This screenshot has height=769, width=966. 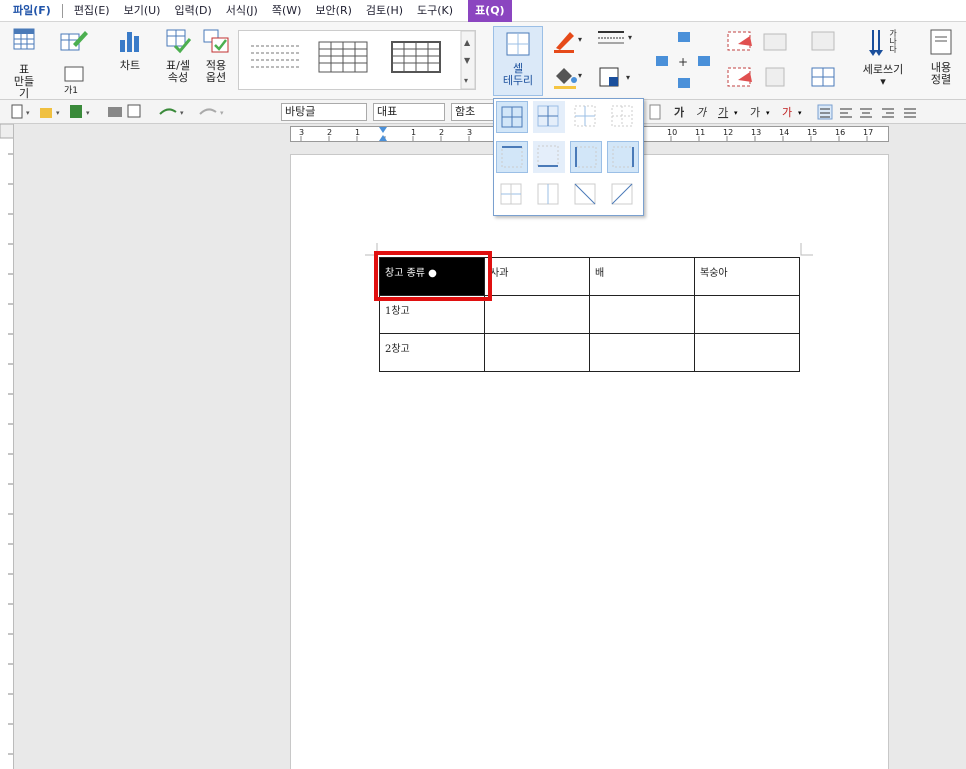 I want to click on table-cell: 사과, so click(x=537, y=276).